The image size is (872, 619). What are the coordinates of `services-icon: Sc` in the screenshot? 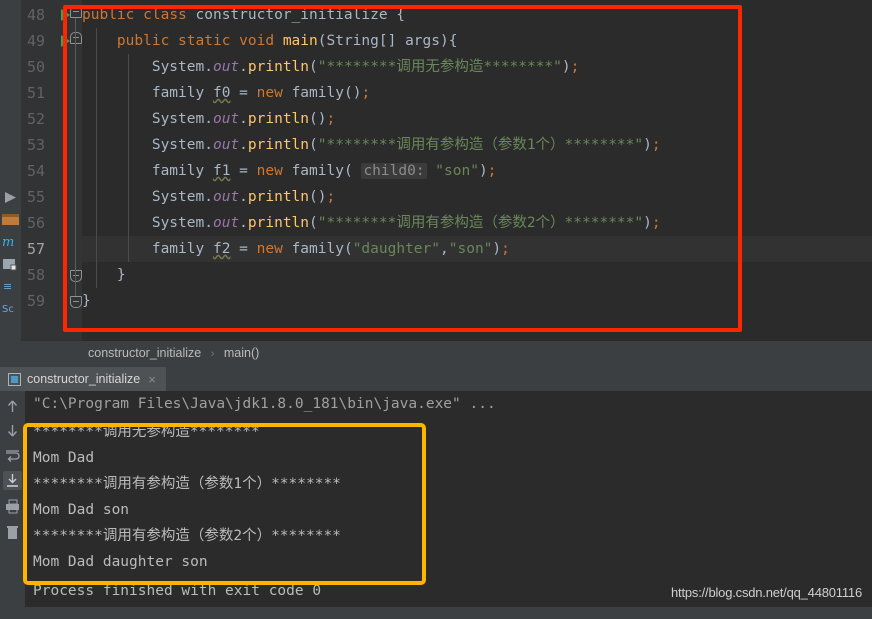 It's located at (10, 307).